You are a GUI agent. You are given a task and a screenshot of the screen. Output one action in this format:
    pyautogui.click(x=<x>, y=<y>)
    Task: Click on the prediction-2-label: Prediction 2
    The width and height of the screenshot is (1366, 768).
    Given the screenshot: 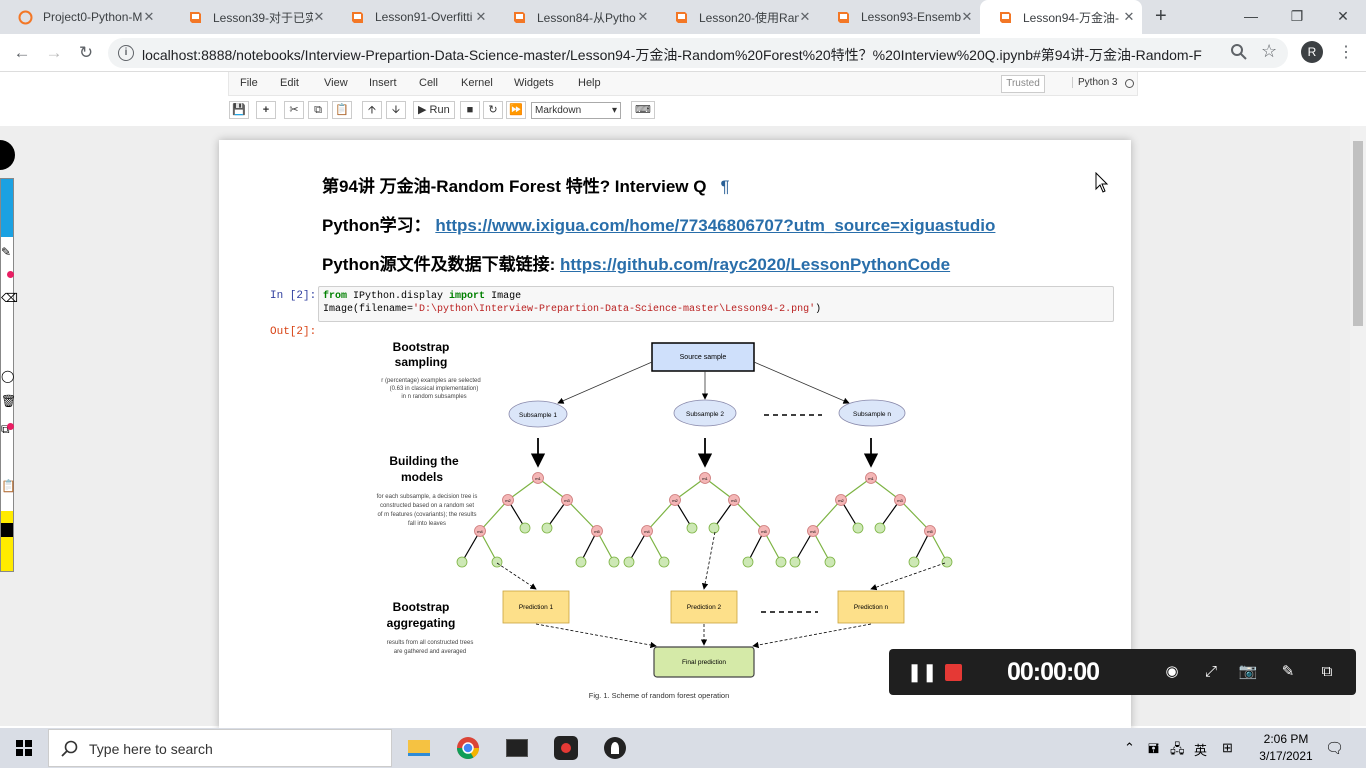 What is the action you would take?
    pyautogui.click(x=704, y=607)
    